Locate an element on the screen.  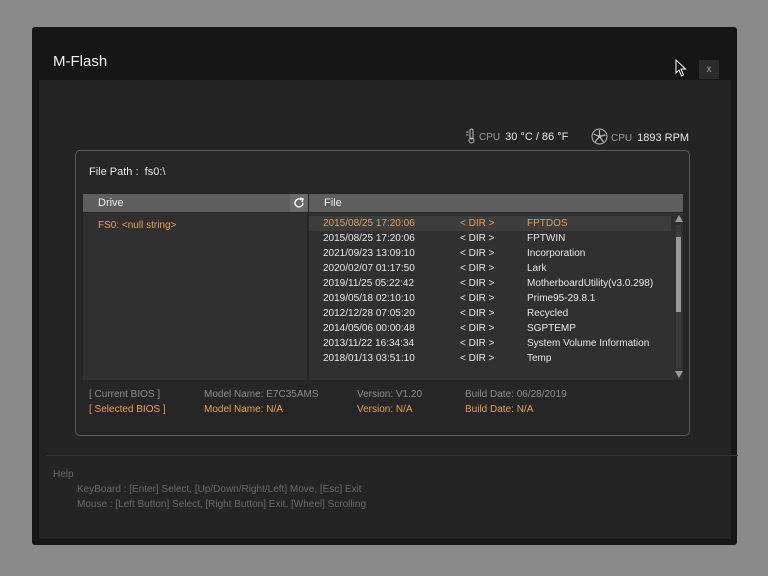
file-path-value: fs0:\ is located at coordinates (155, 172).